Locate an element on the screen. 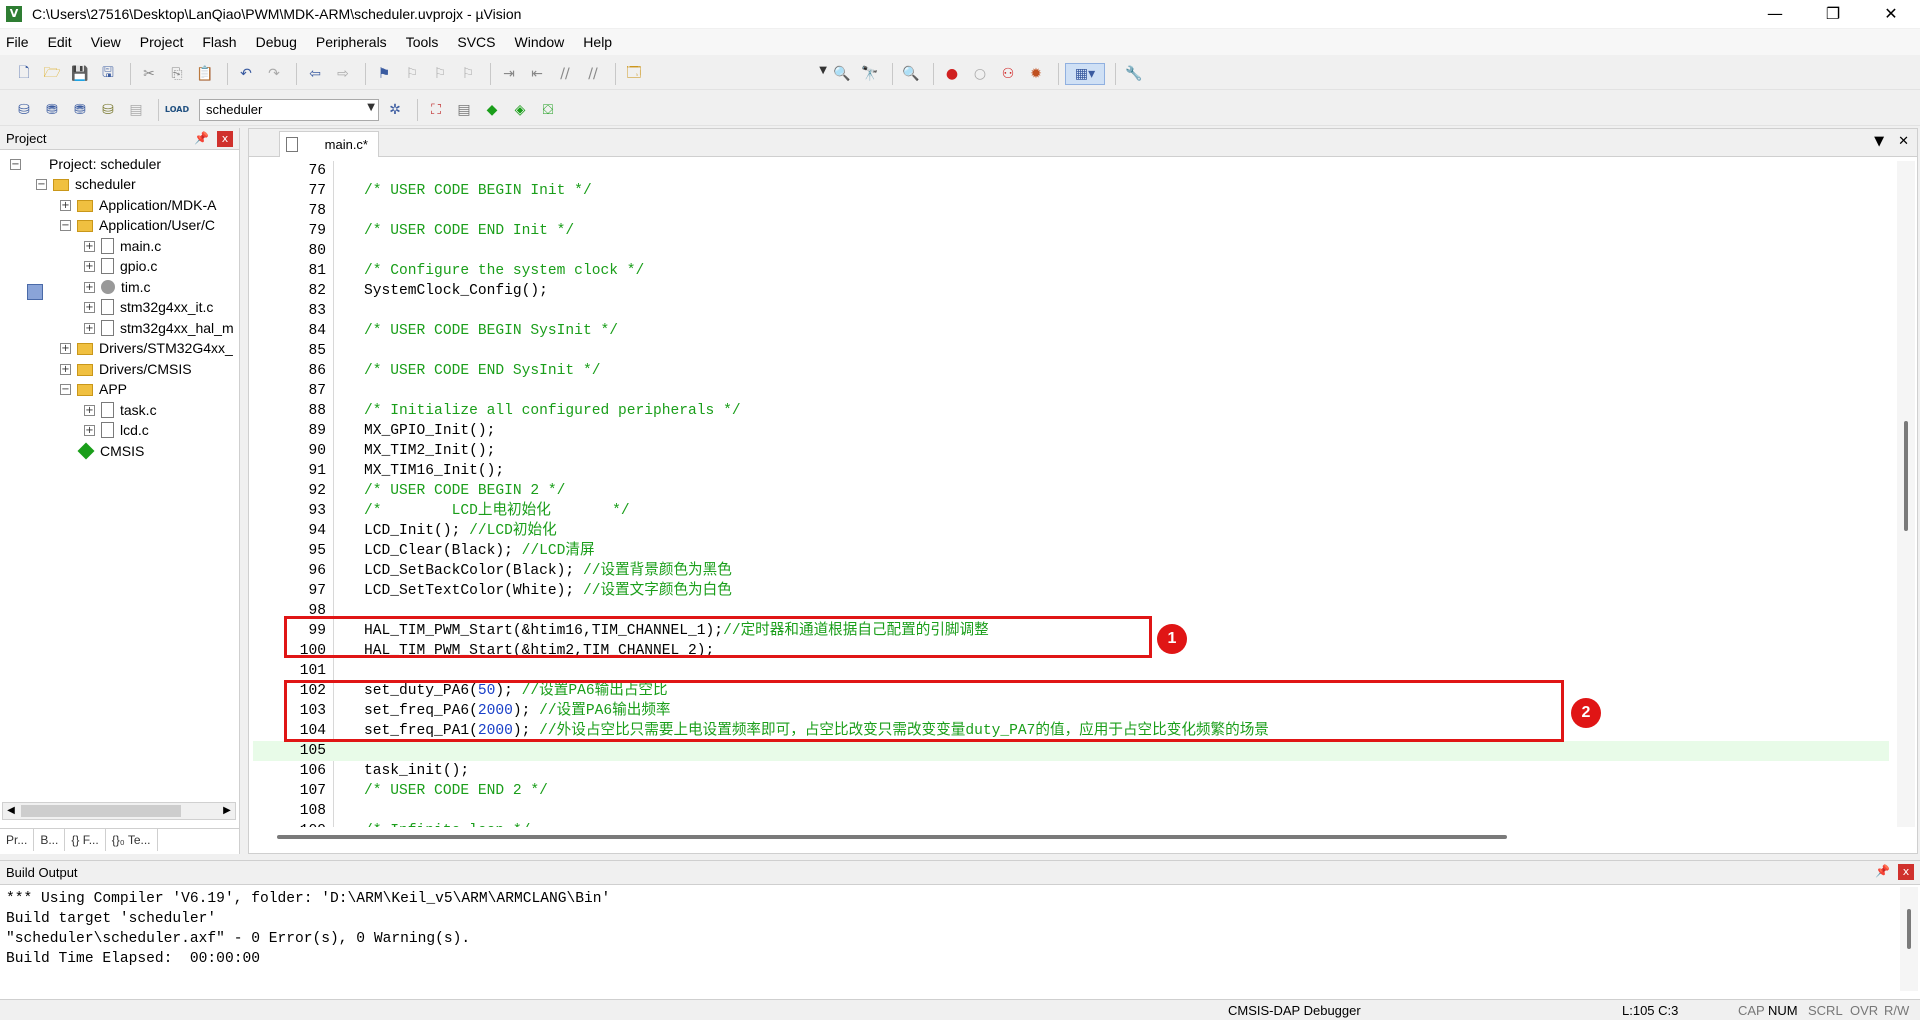  tab-list-icon: ▼ is located at coordinates (1879, 141).